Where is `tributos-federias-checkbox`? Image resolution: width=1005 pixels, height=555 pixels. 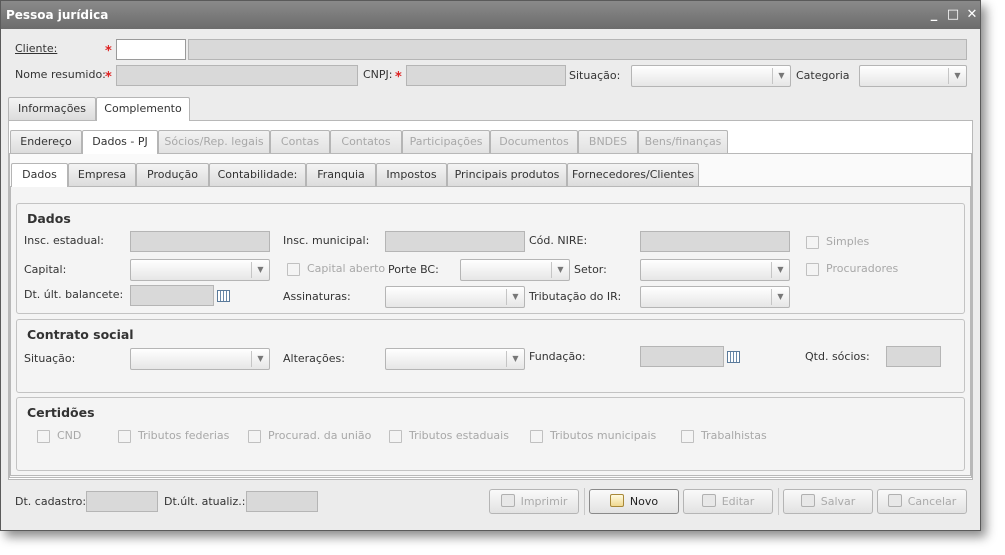 tributos-federias-checkbox is located at coordinates (124, 436).